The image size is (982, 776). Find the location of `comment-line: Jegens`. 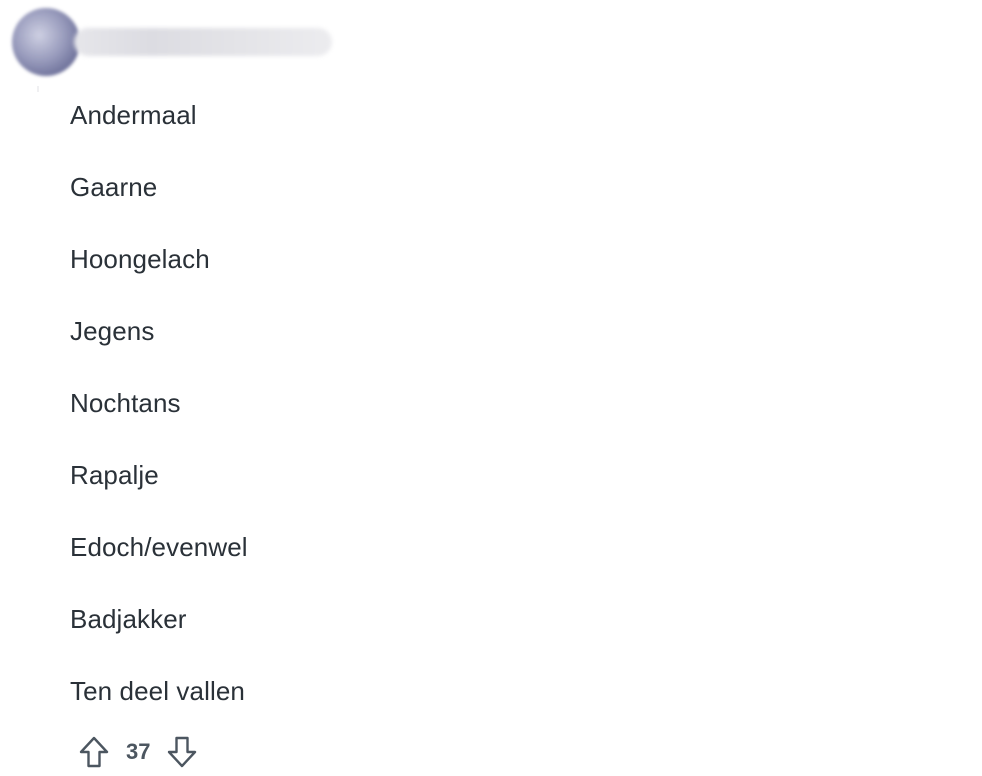

comment-line: Jegens is located at coordinates (112, 331).